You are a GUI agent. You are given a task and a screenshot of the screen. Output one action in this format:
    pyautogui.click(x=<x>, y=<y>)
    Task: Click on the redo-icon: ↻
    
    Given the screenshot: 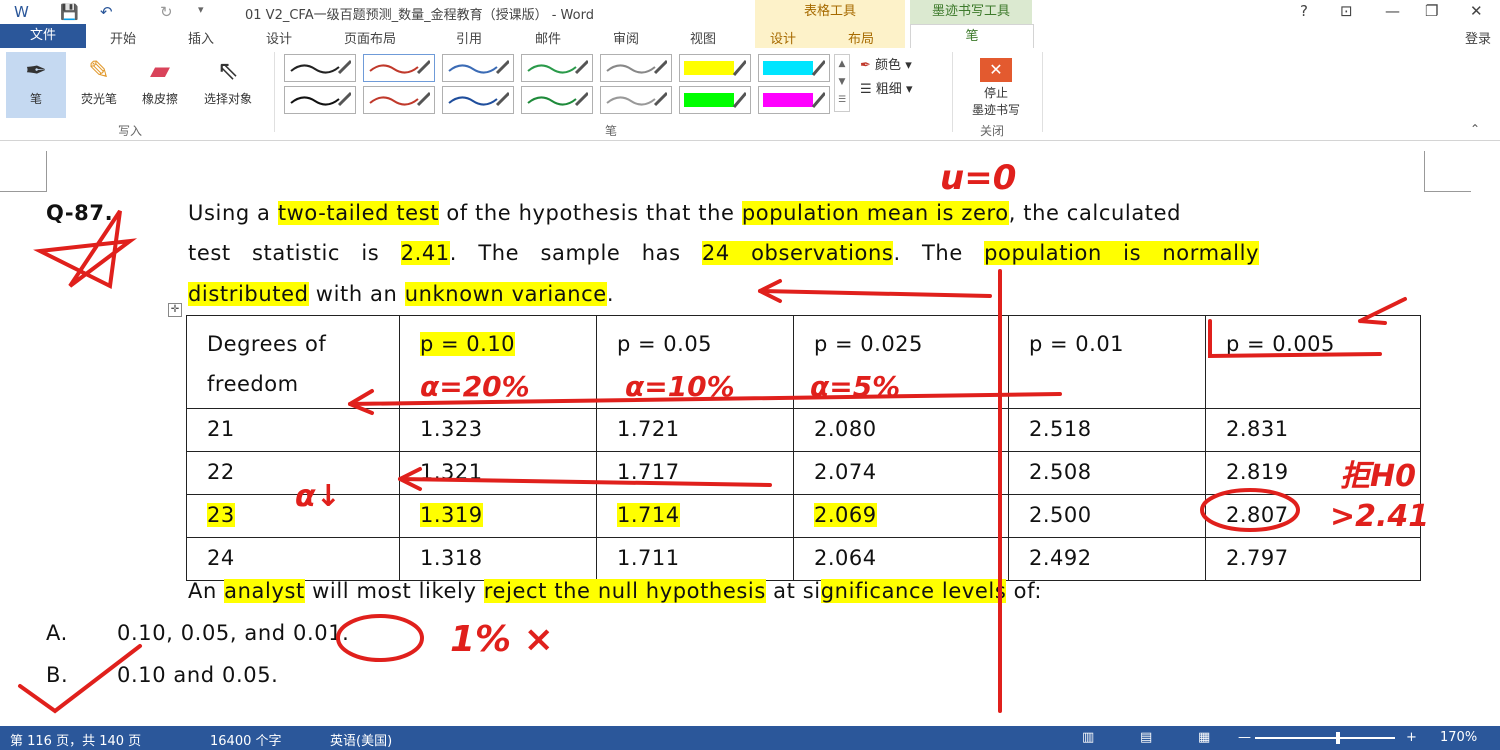 What is the action you would take?
    pyautogui.click(x=166, y=12)
    